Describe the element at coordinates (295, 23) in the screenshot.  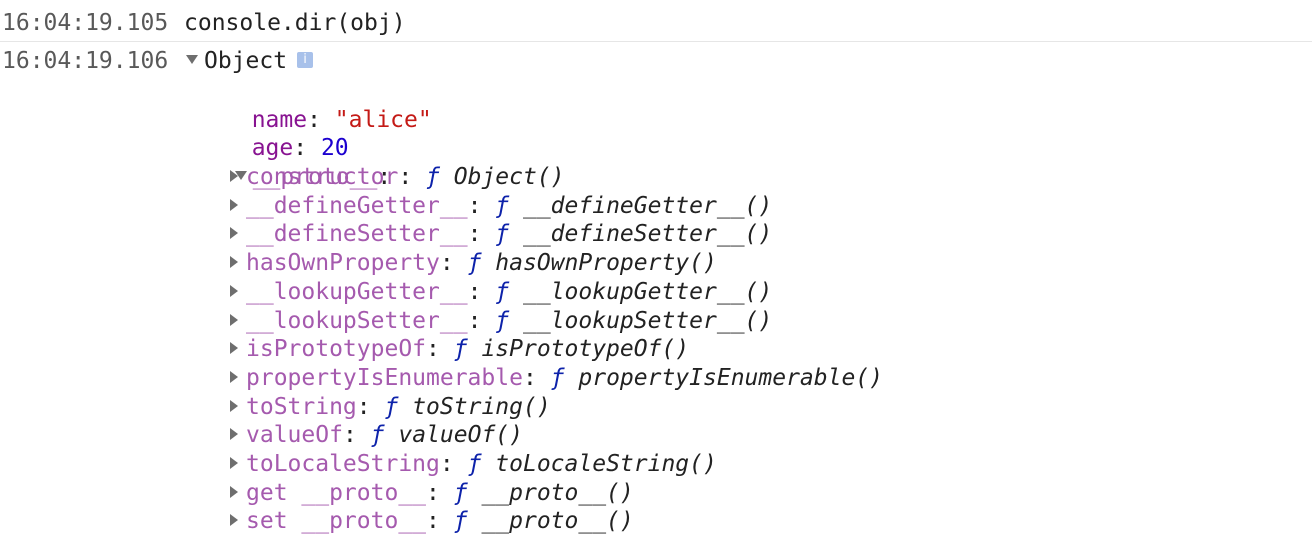
I see `command-text: console.dir(obj)` at that location.